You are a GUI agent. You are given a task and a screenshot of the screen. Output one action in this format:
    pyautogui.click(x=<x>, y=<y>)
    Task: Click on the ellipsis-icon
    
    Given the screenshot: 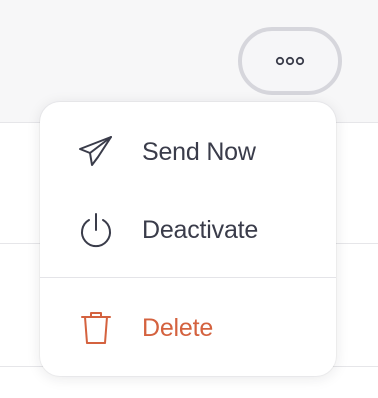 What is the action you would take?
    pyautogui.click(x=290, y=61)
    